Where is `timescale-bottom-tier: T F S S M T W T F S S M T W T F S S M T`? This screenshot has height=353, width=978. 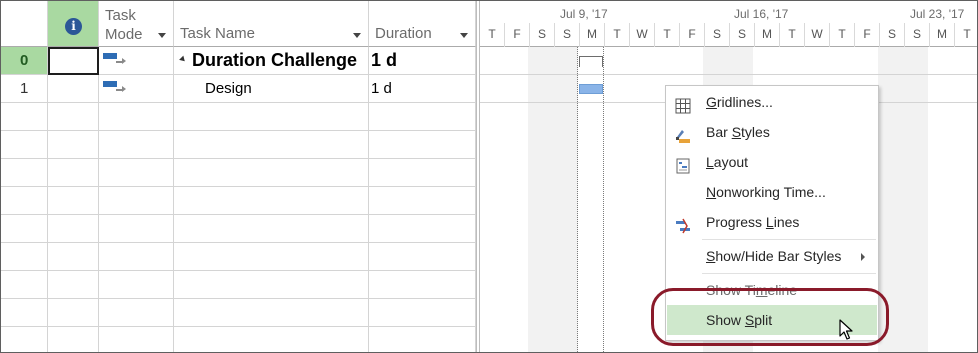
timescale-bottom-tier: T F S S M T W T F S S M T W T F S S M T is located at coordinates (728, 35).